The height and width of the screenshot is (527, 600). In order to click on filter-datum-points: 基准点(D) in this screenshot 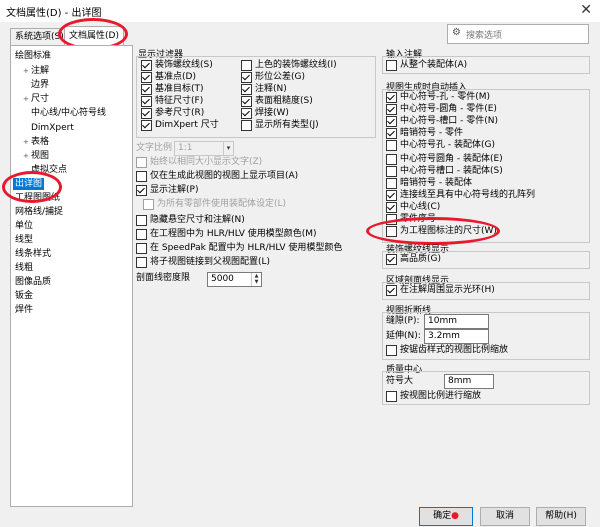, I will do `click(168, 77)`.